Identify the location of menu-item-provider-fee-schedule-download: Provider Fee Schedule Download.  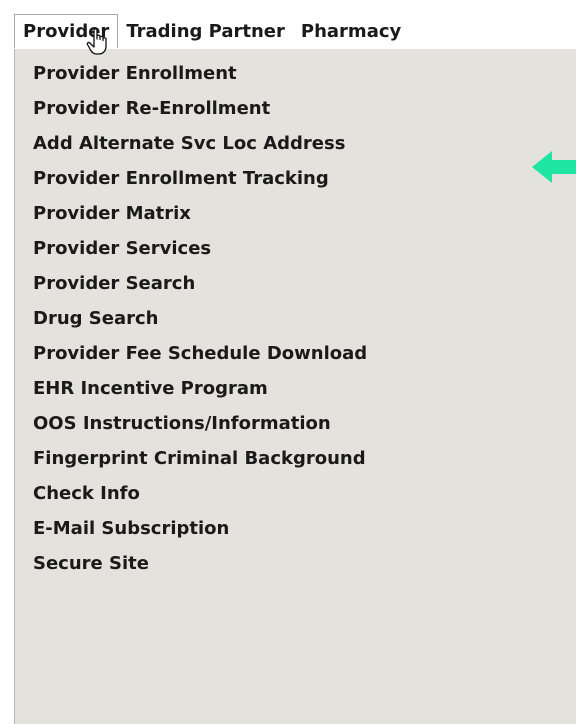
(295, 353).